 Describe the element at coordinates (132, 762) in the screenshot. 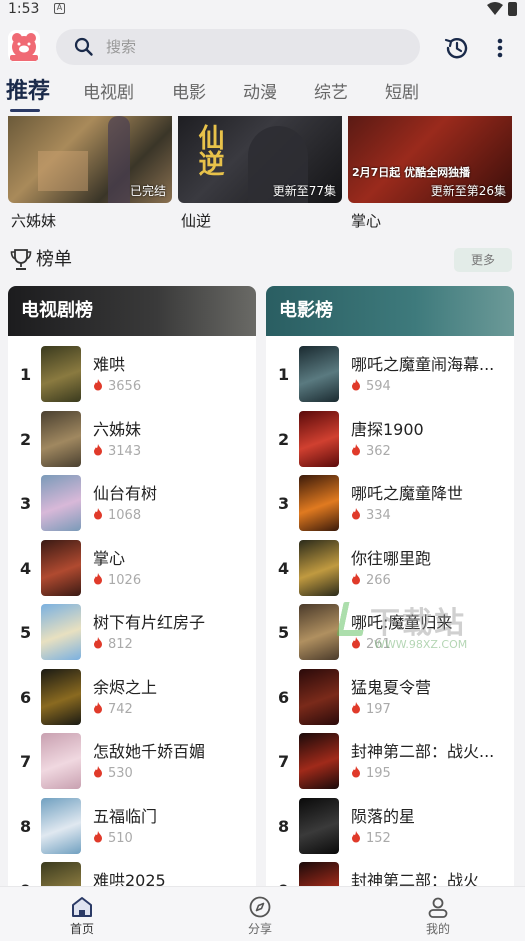

I see `tv-ranking-item: 7 怎敌她千娇百媚 530` at that location.